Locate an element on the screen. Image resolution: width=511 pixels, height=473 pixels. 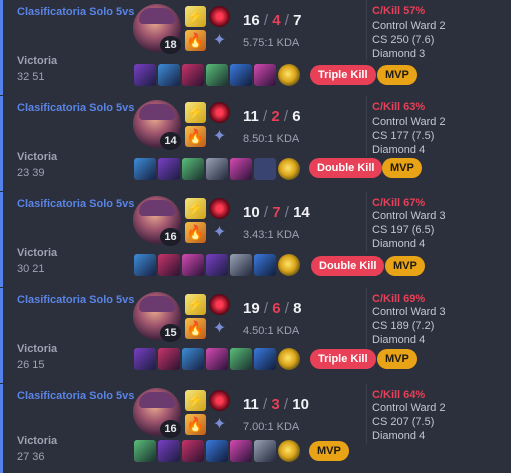
cs-count: CS 177 (7.5) is located at coordinates (403, 136).